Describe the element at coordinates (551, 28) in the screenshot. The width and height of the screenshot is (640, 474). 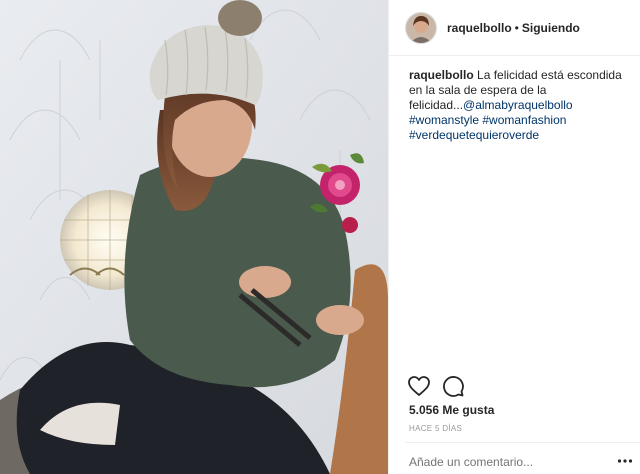
I see `following-button: Siguiendo` at that location.